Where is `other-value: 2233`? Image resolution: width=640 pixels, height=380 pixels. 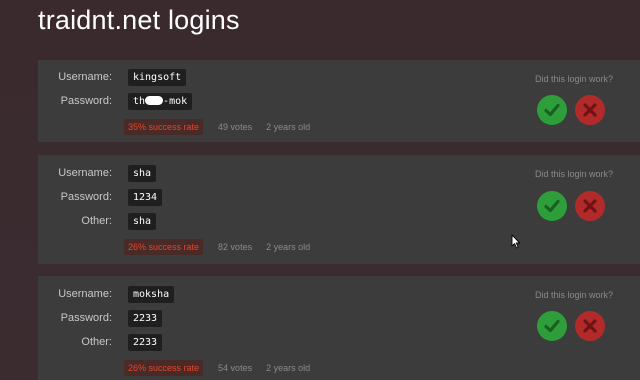 other-value: 2233 is located at coordinates (145, 342).